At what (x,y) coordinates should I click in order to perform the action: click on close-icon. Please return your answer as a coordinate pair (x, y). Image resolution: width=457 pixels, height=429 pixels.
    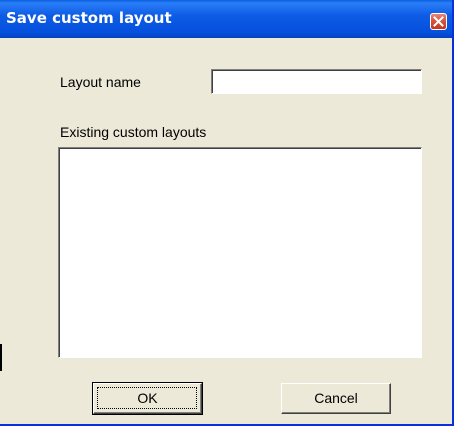
    Looking at the image, I should click on (438, 21).